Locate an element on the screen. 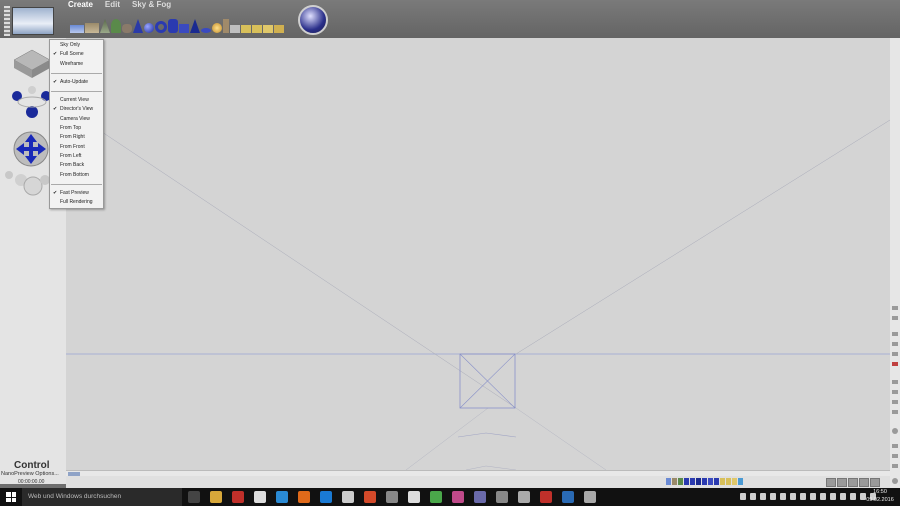 This screenshot has width=900, height=506. menu-edit: Edit is located at coordinates (112, 5).